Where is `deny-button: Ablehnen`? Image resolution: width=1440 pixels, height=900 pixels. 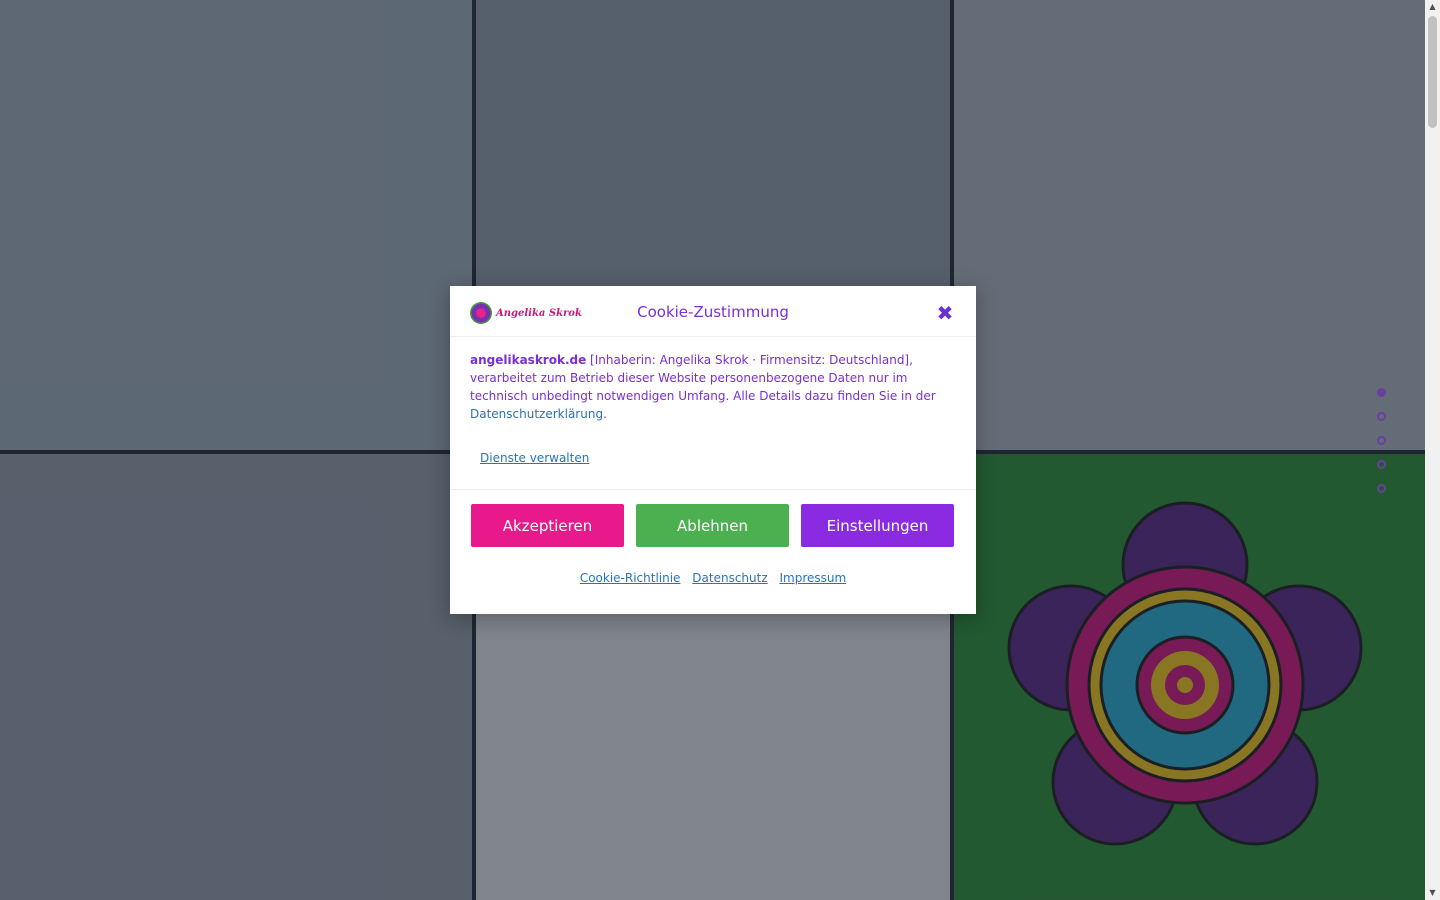
deny-button: Ablehnen is located at coordinates (712, 525).